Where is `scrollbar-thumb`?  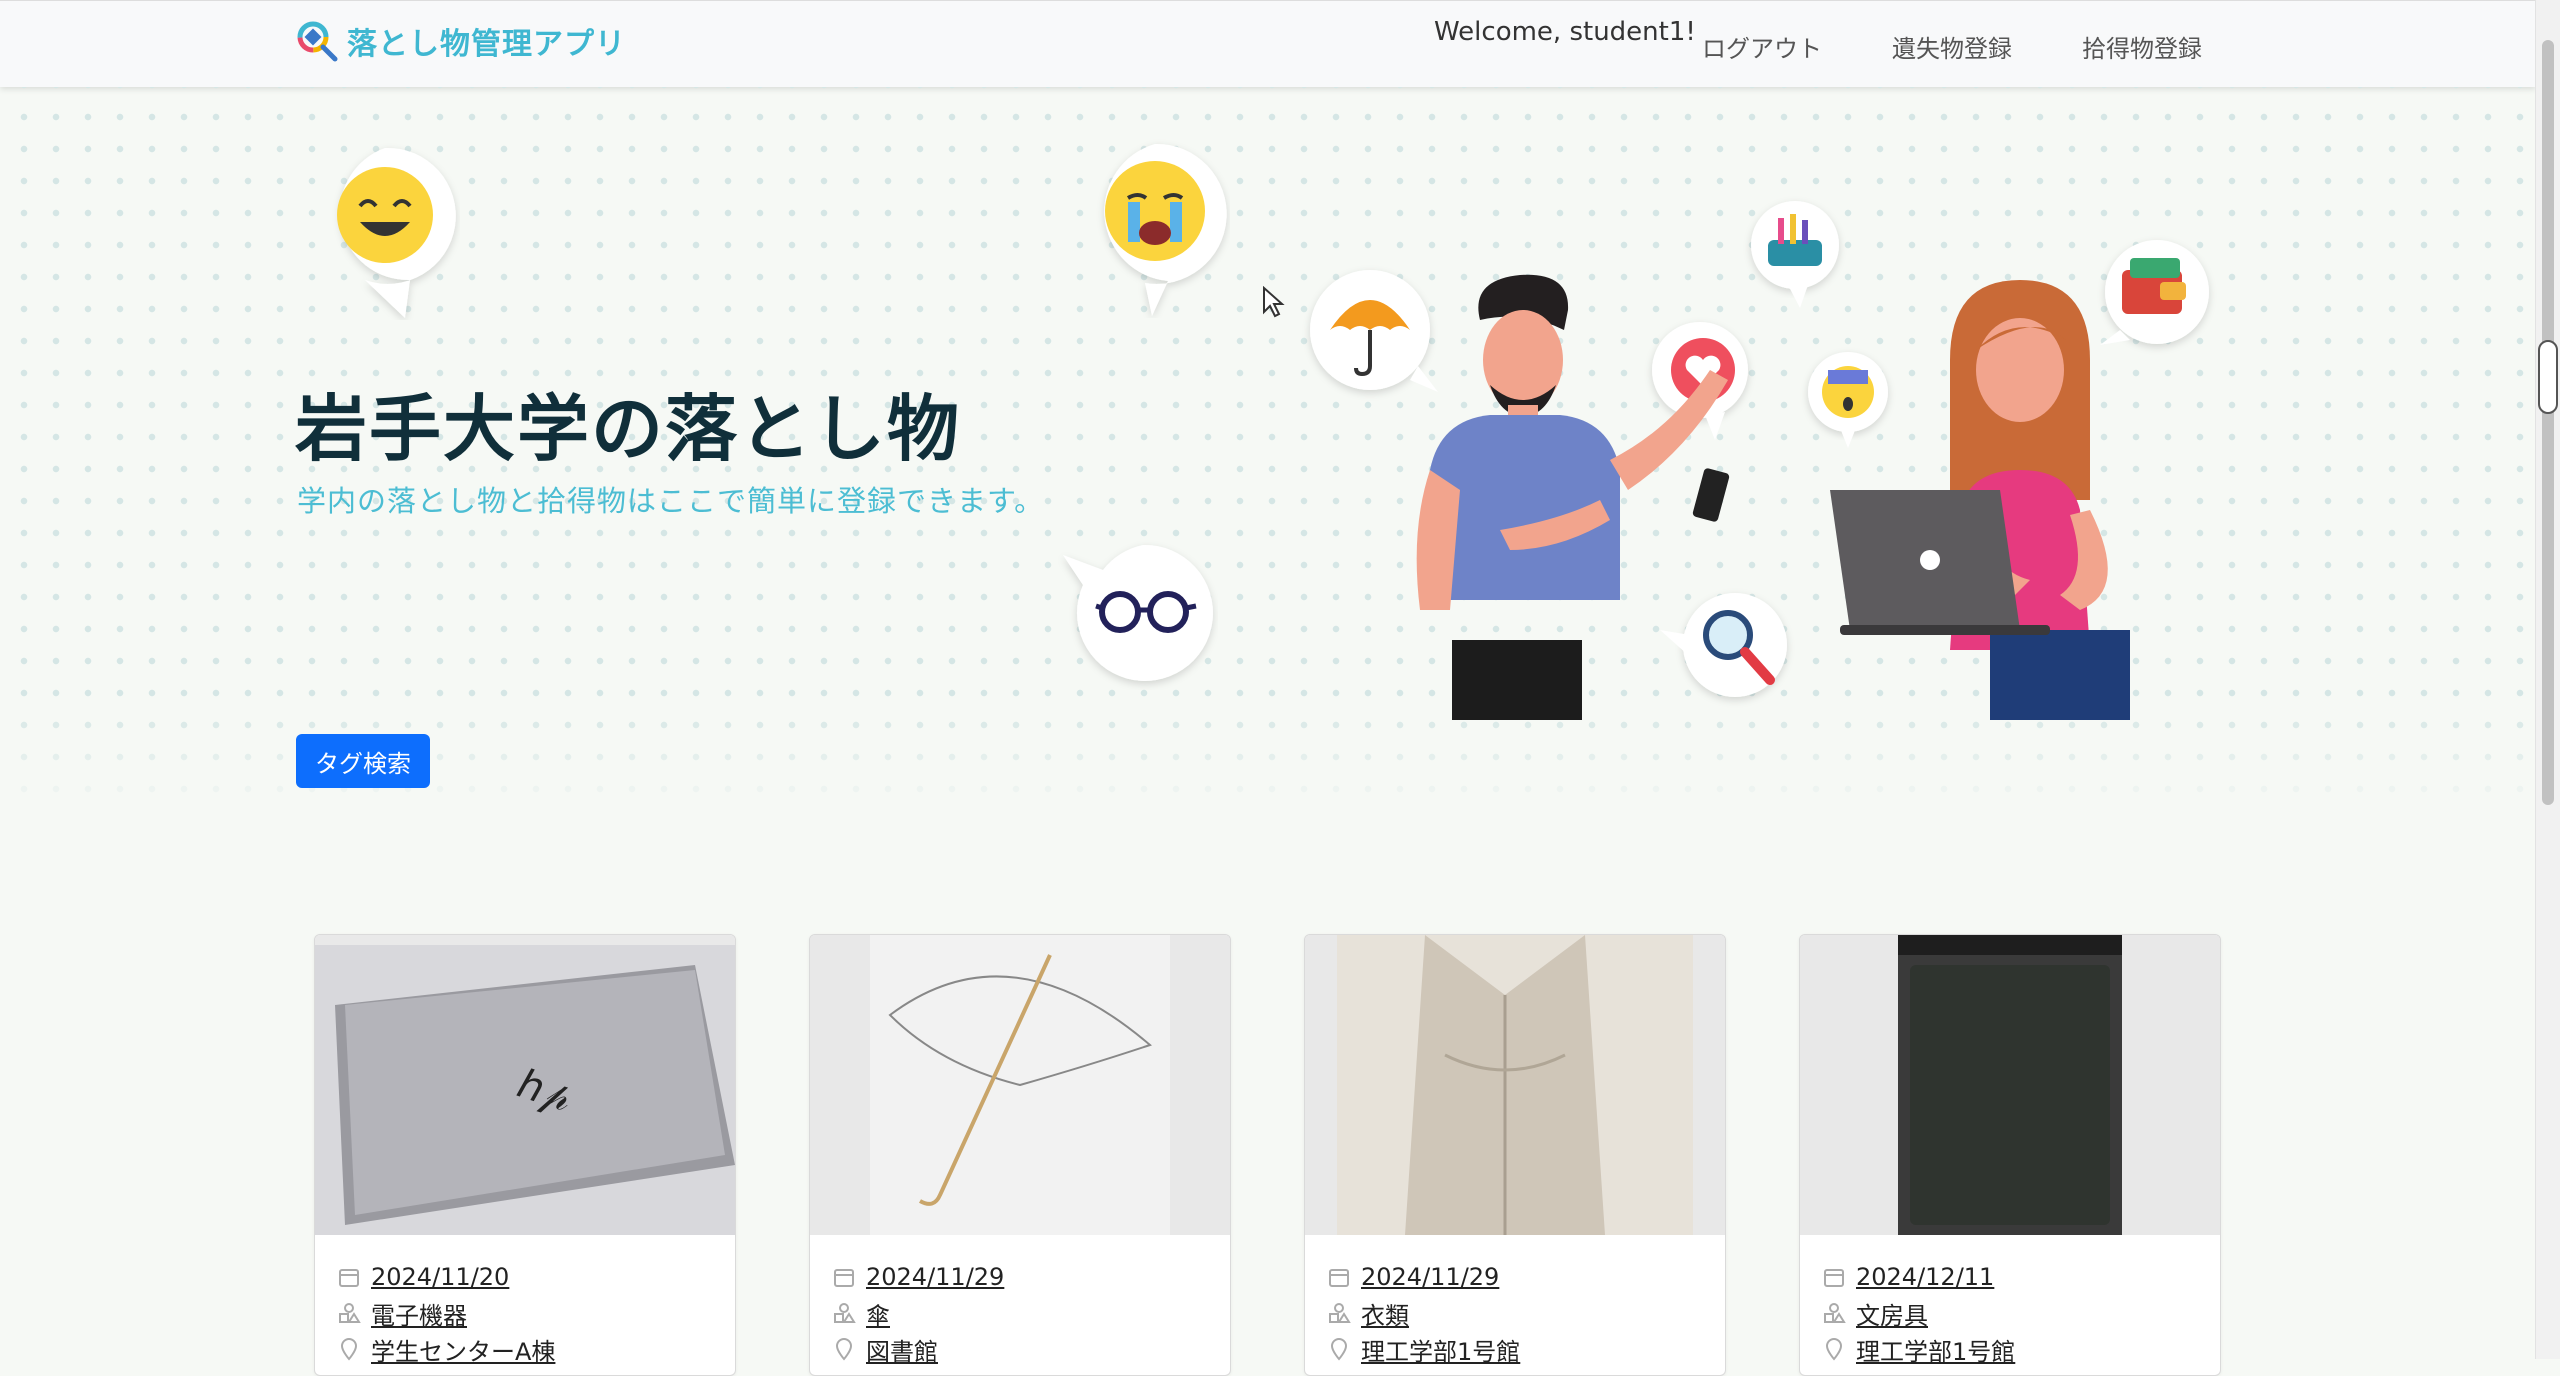
scrollbar-thumb is located at coordinates (2548, 422).